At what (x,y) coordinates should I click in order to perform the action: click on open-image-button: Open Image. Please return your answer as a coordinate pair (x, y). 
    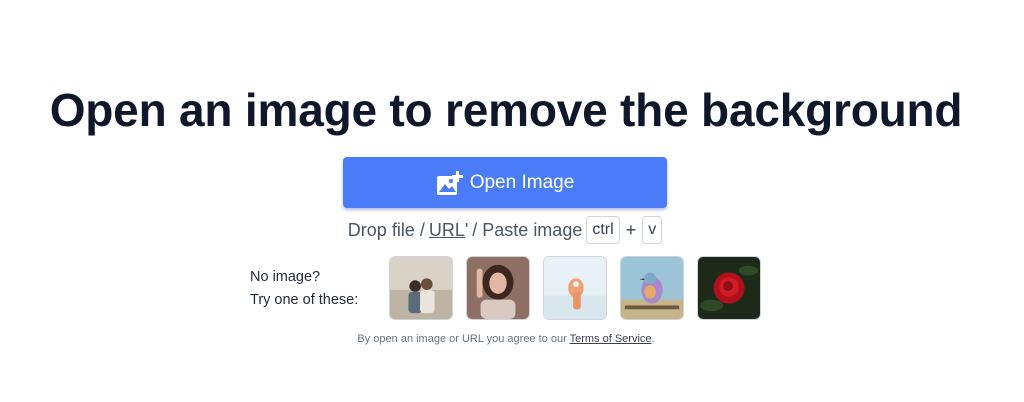
    Looking at the image, I should click on (505, 182).